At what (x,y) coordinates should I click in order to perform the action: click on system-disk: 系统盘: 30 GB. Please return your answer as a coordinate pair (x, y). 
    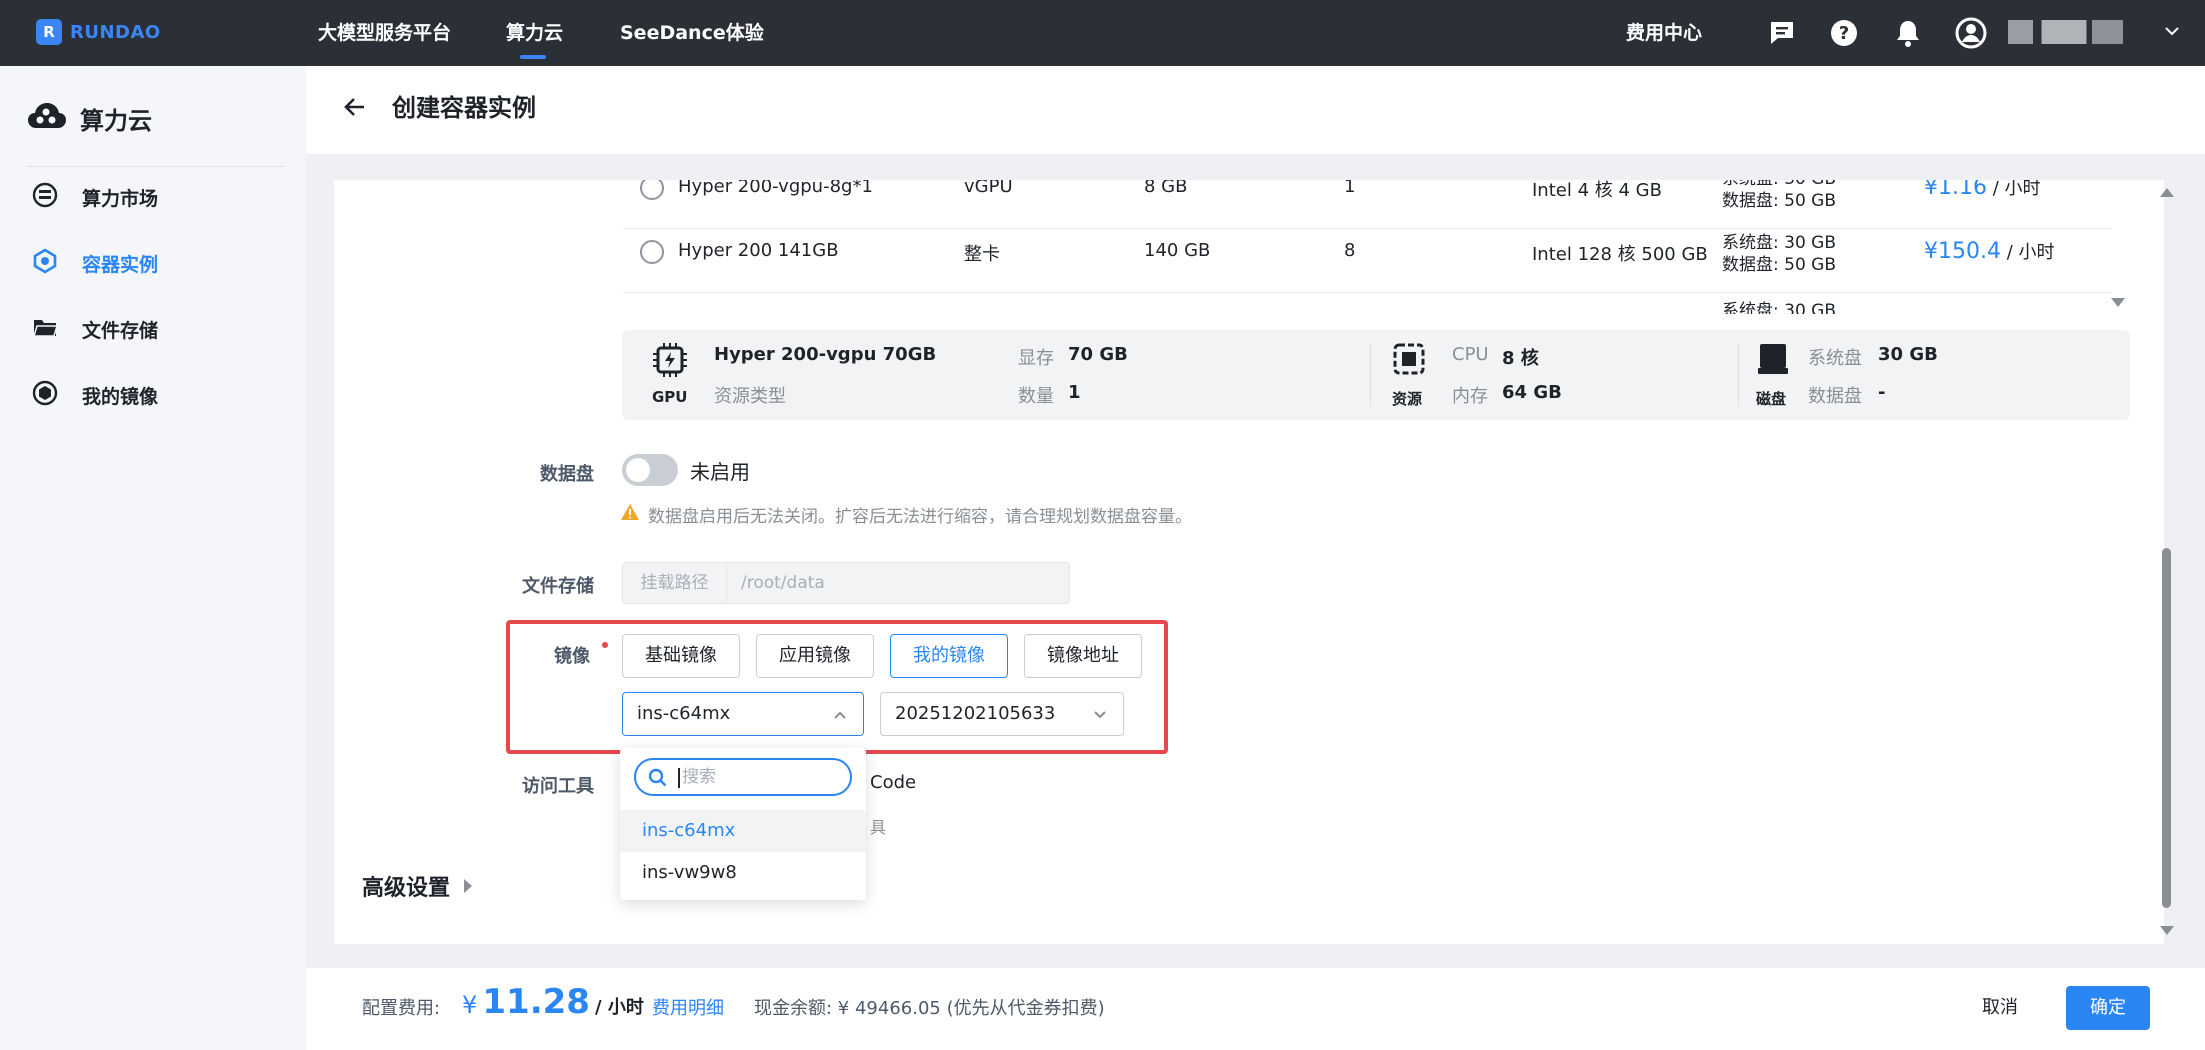
    Looking at the image, I should click on (1779, 185).